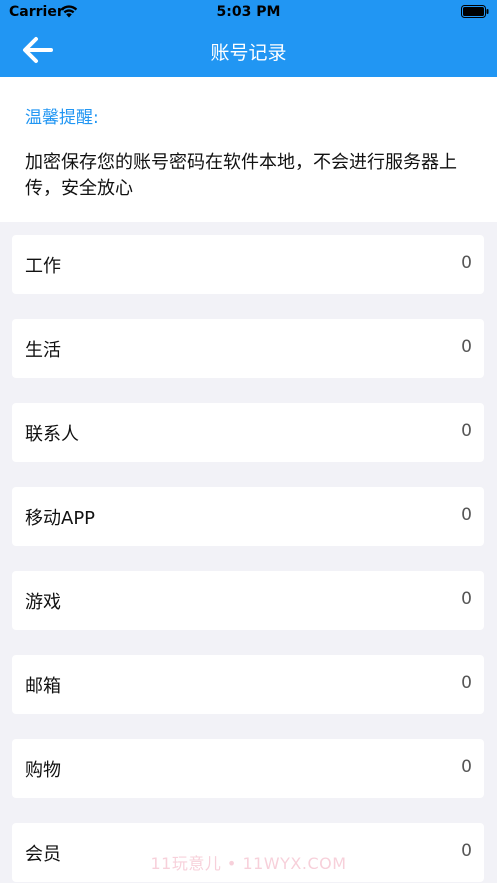  What do you see at coordinates (248, 348) in the screenshot?
I see `category-item-life: 生活 0` at bounding box center [248, 348].